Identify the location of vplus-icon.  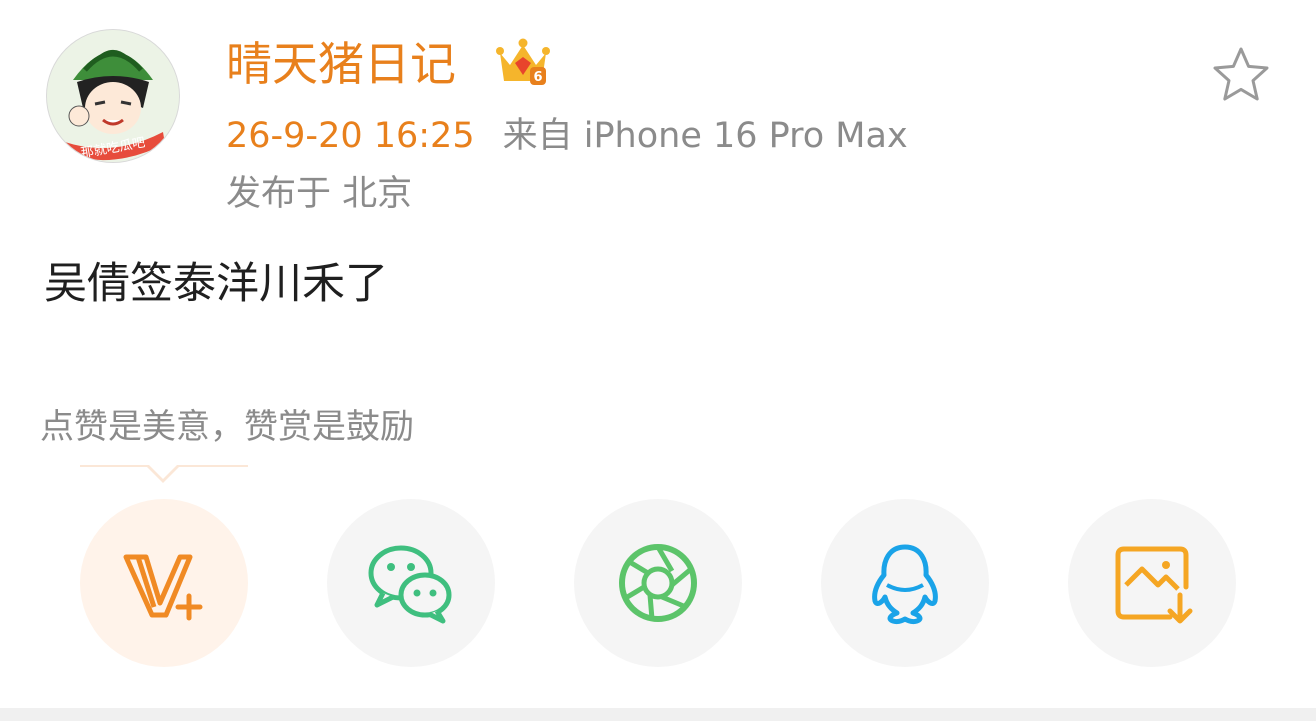
(163, 587).